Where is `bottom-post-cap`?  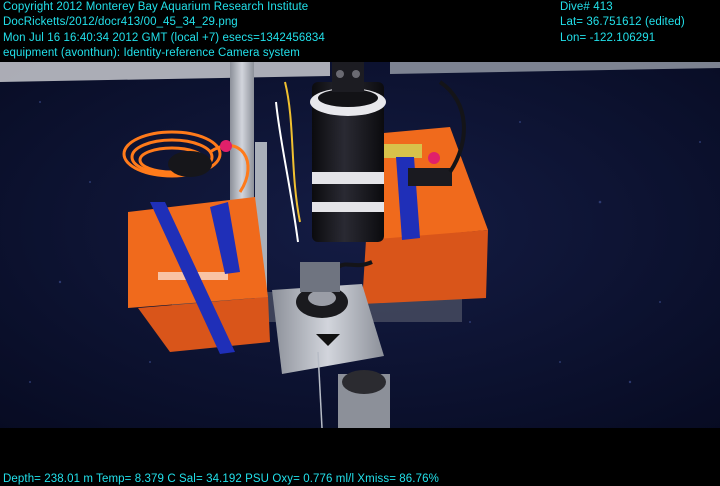 bottom-post-cap is located at coordinates (364, 382).